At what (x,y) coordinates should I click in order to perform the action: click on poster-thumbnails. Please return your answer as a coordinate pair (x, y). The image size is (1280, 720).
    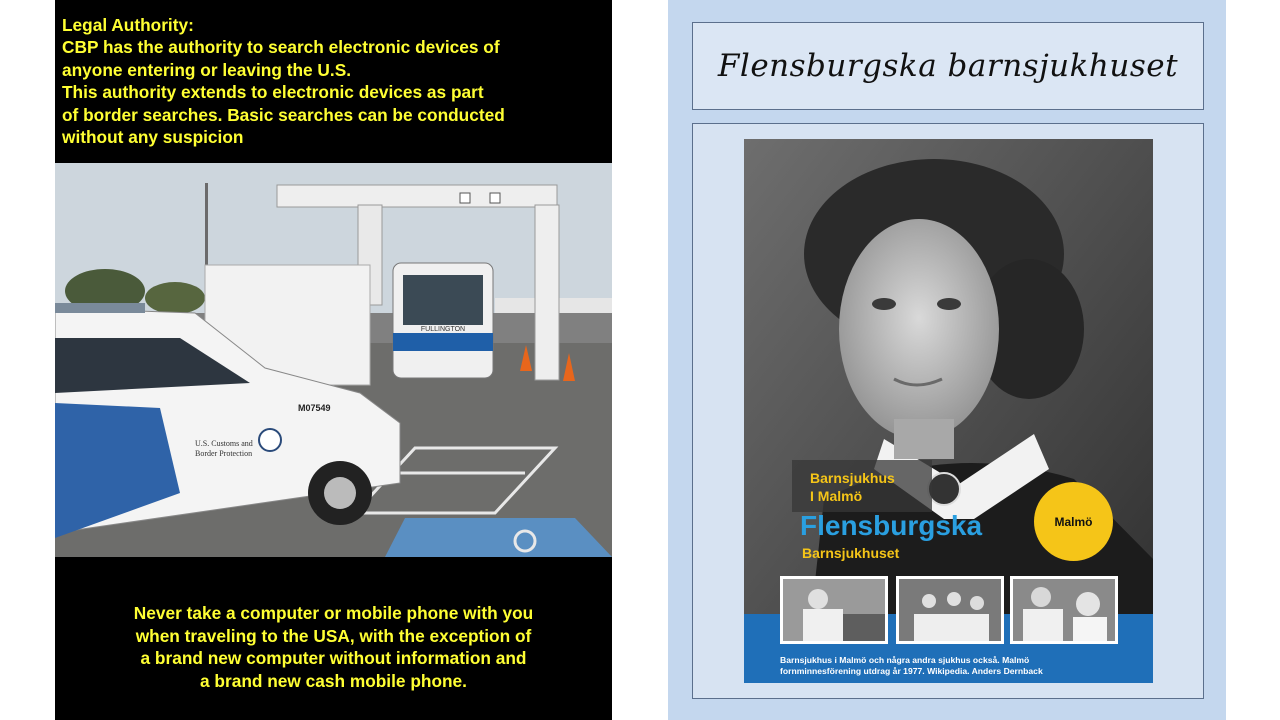
    Looking at the image, I should click on (950, 611).